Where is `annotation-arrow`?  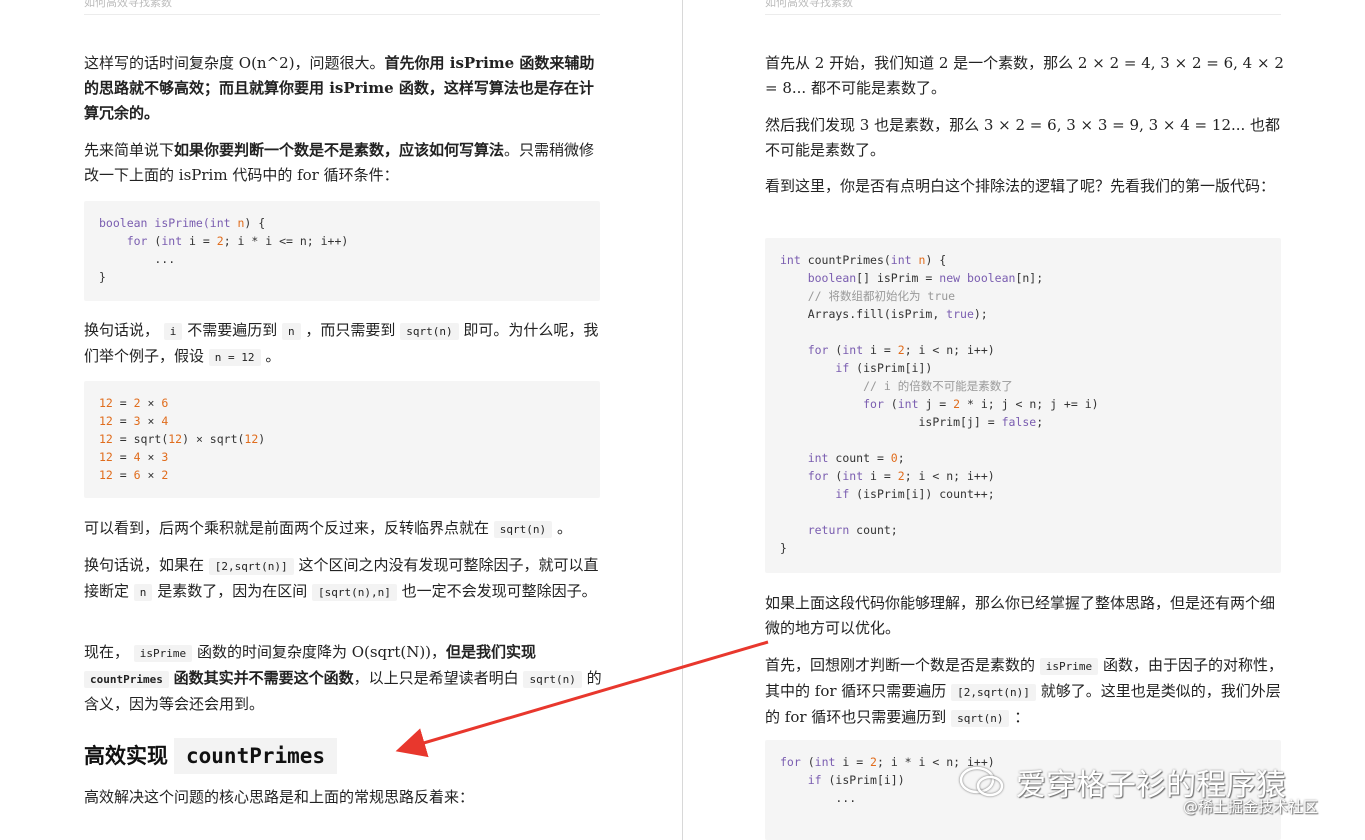
annotation-arrow is located at coordinates (582, 699).